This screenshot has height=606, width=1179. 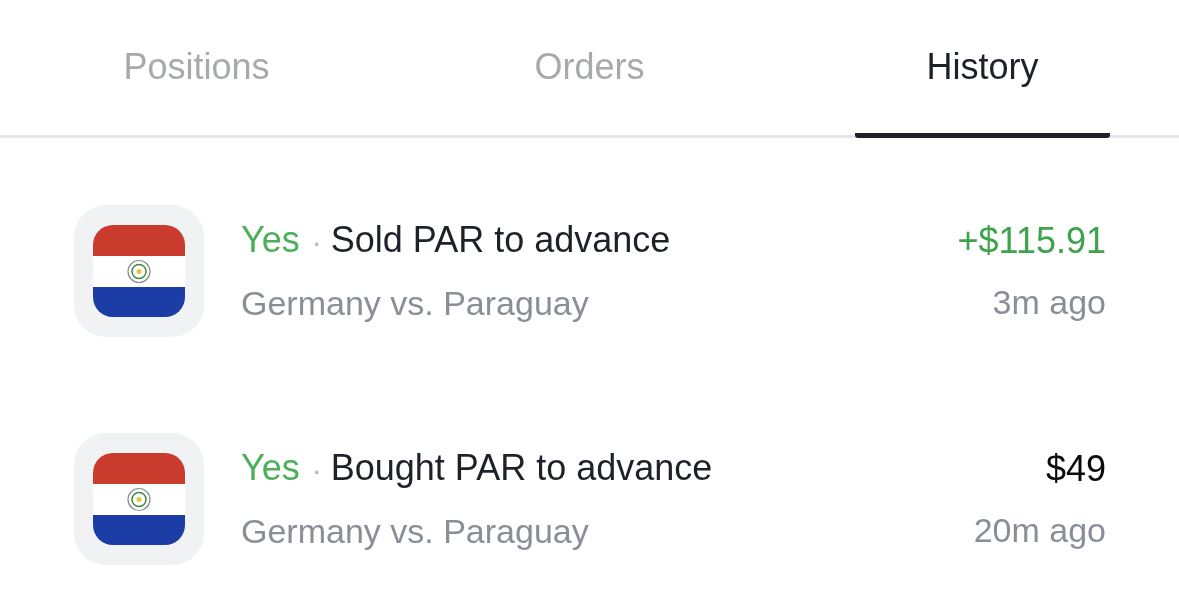 I want to click on trade-time: 3m ago, so click(x=1049, y=302).